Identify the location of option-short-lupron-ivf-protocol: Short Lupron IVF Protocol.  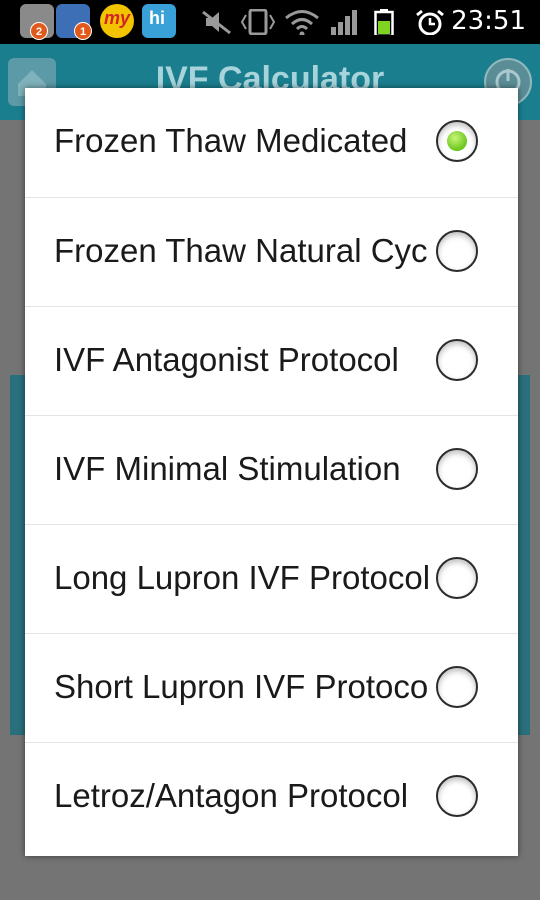
(271, 687).